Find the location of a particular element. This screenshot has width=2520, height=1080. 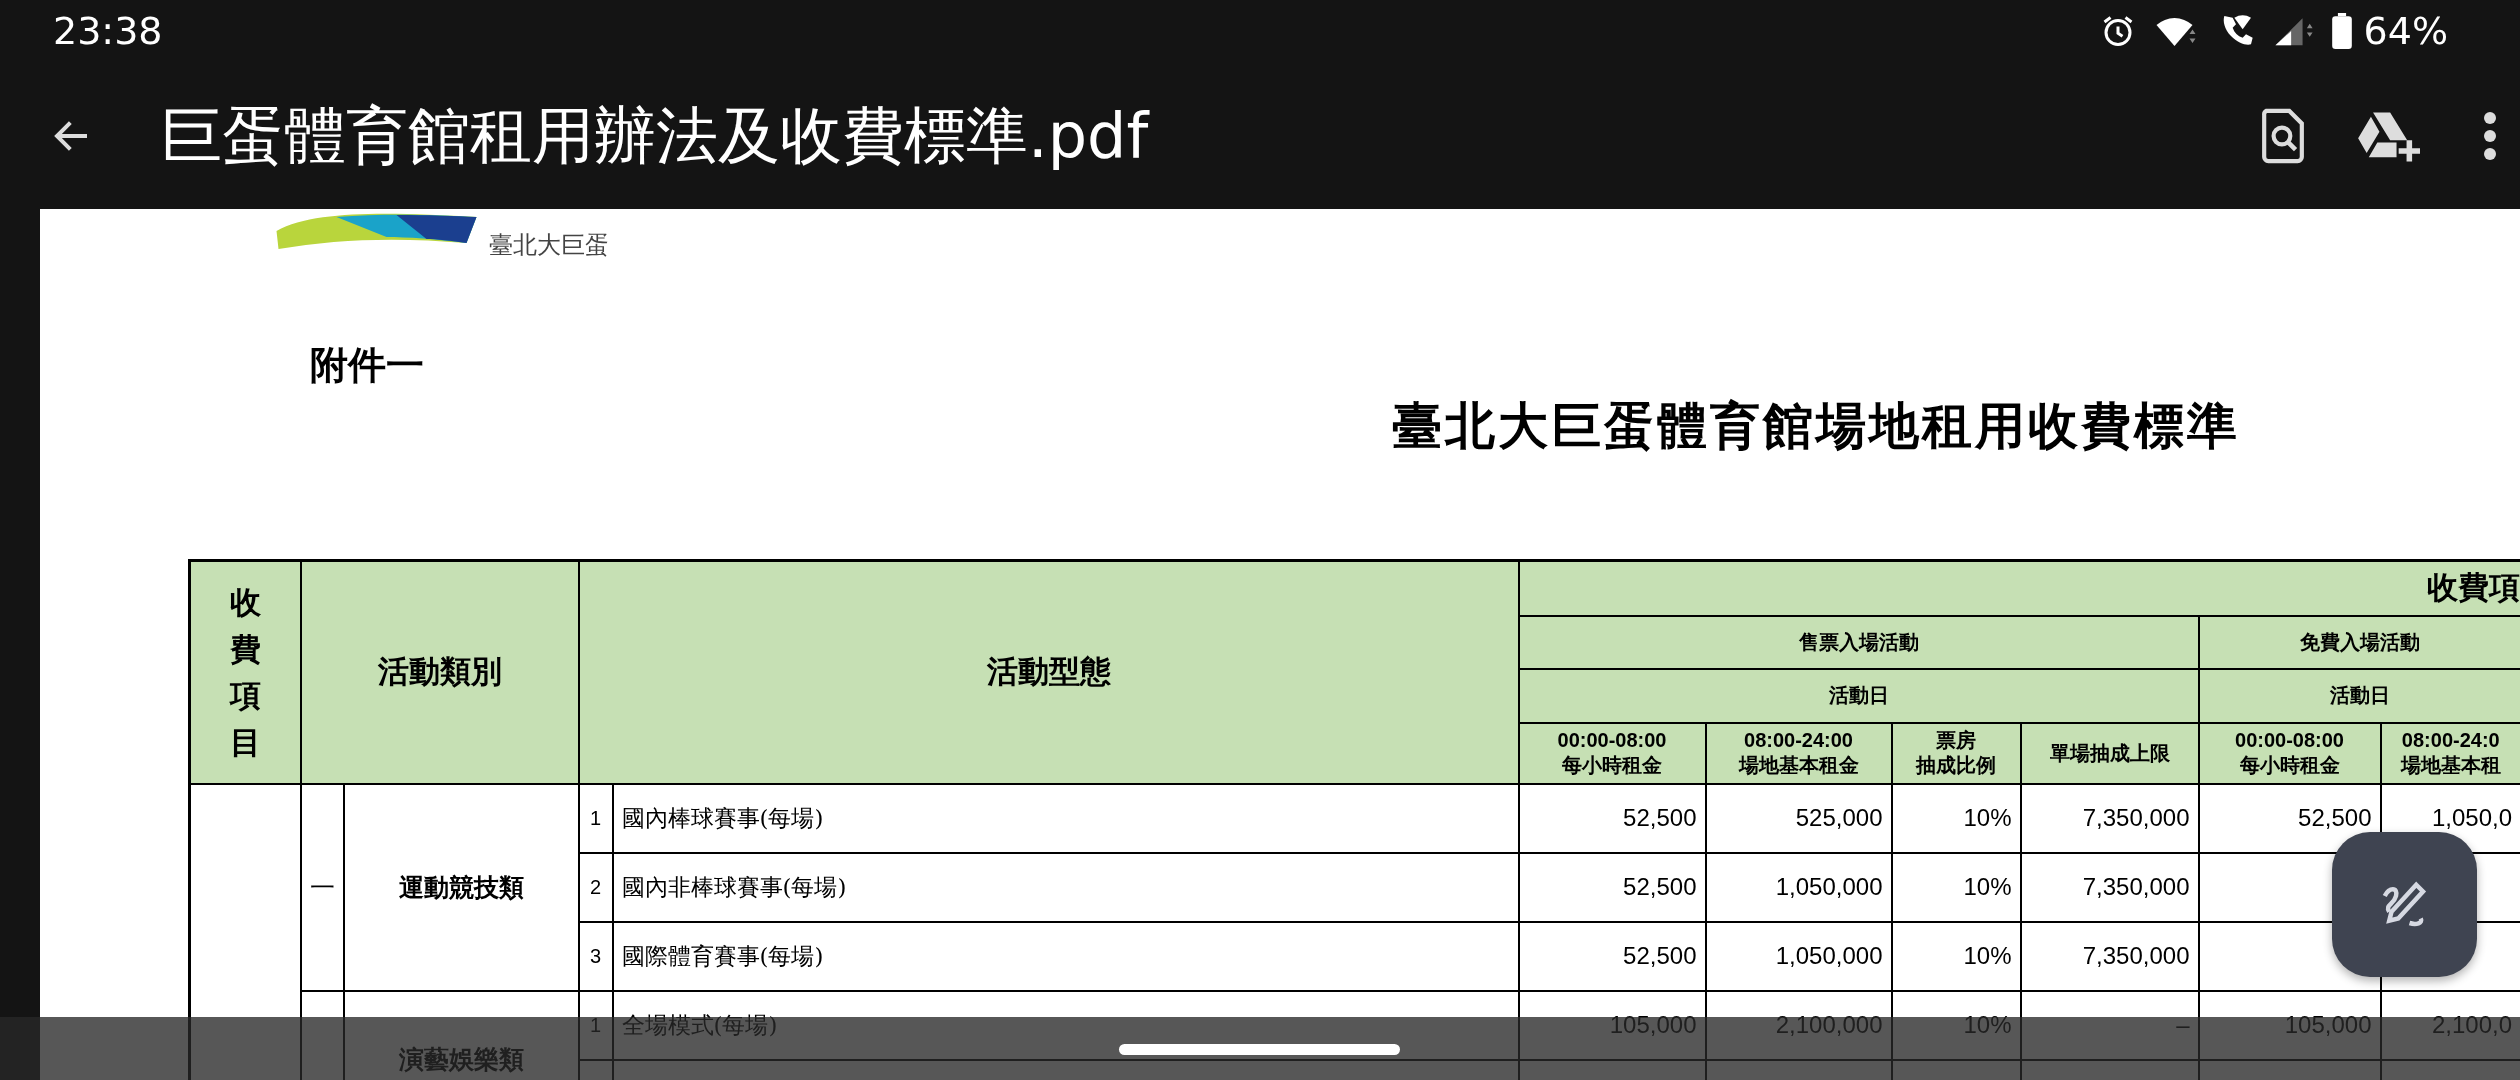

annotate-button is located at coordinates (2404, 904).